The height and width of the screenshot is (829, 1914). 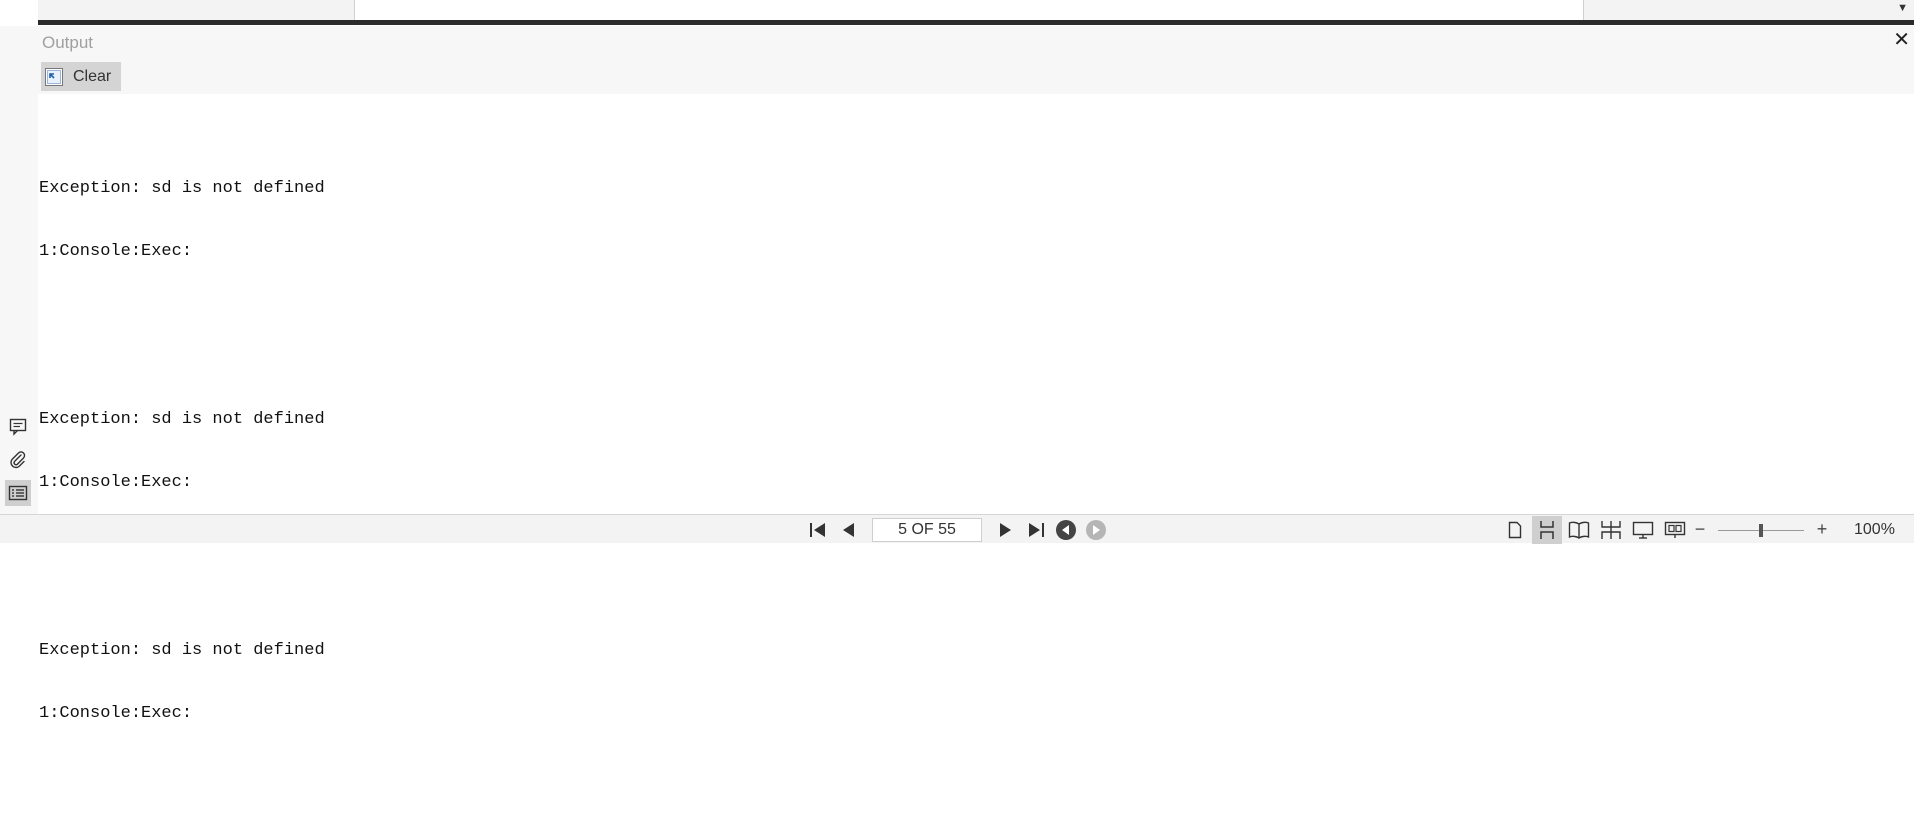 I want to click on page-indicator-text: 5 OF 55, so click(x=927, y=529).